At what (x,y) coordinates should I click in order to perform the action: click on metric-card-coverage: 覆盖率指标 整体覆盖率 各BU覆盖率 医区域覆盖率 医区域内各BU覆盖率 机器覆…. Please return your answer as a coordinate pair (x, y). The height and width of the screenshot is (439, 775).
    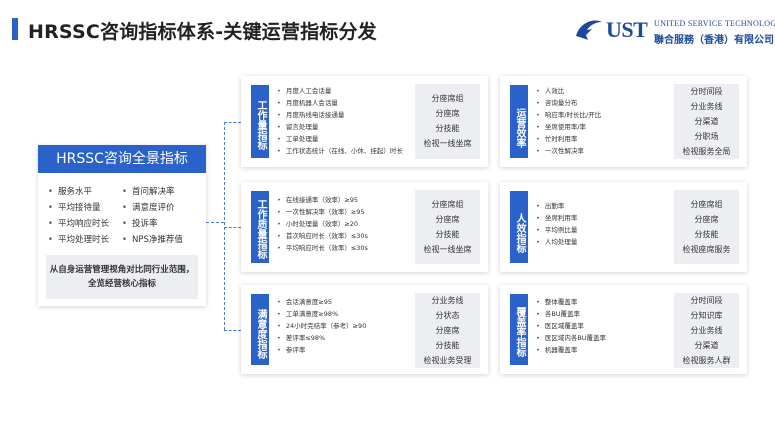
    Looking at the image, I should click on (623, 329).